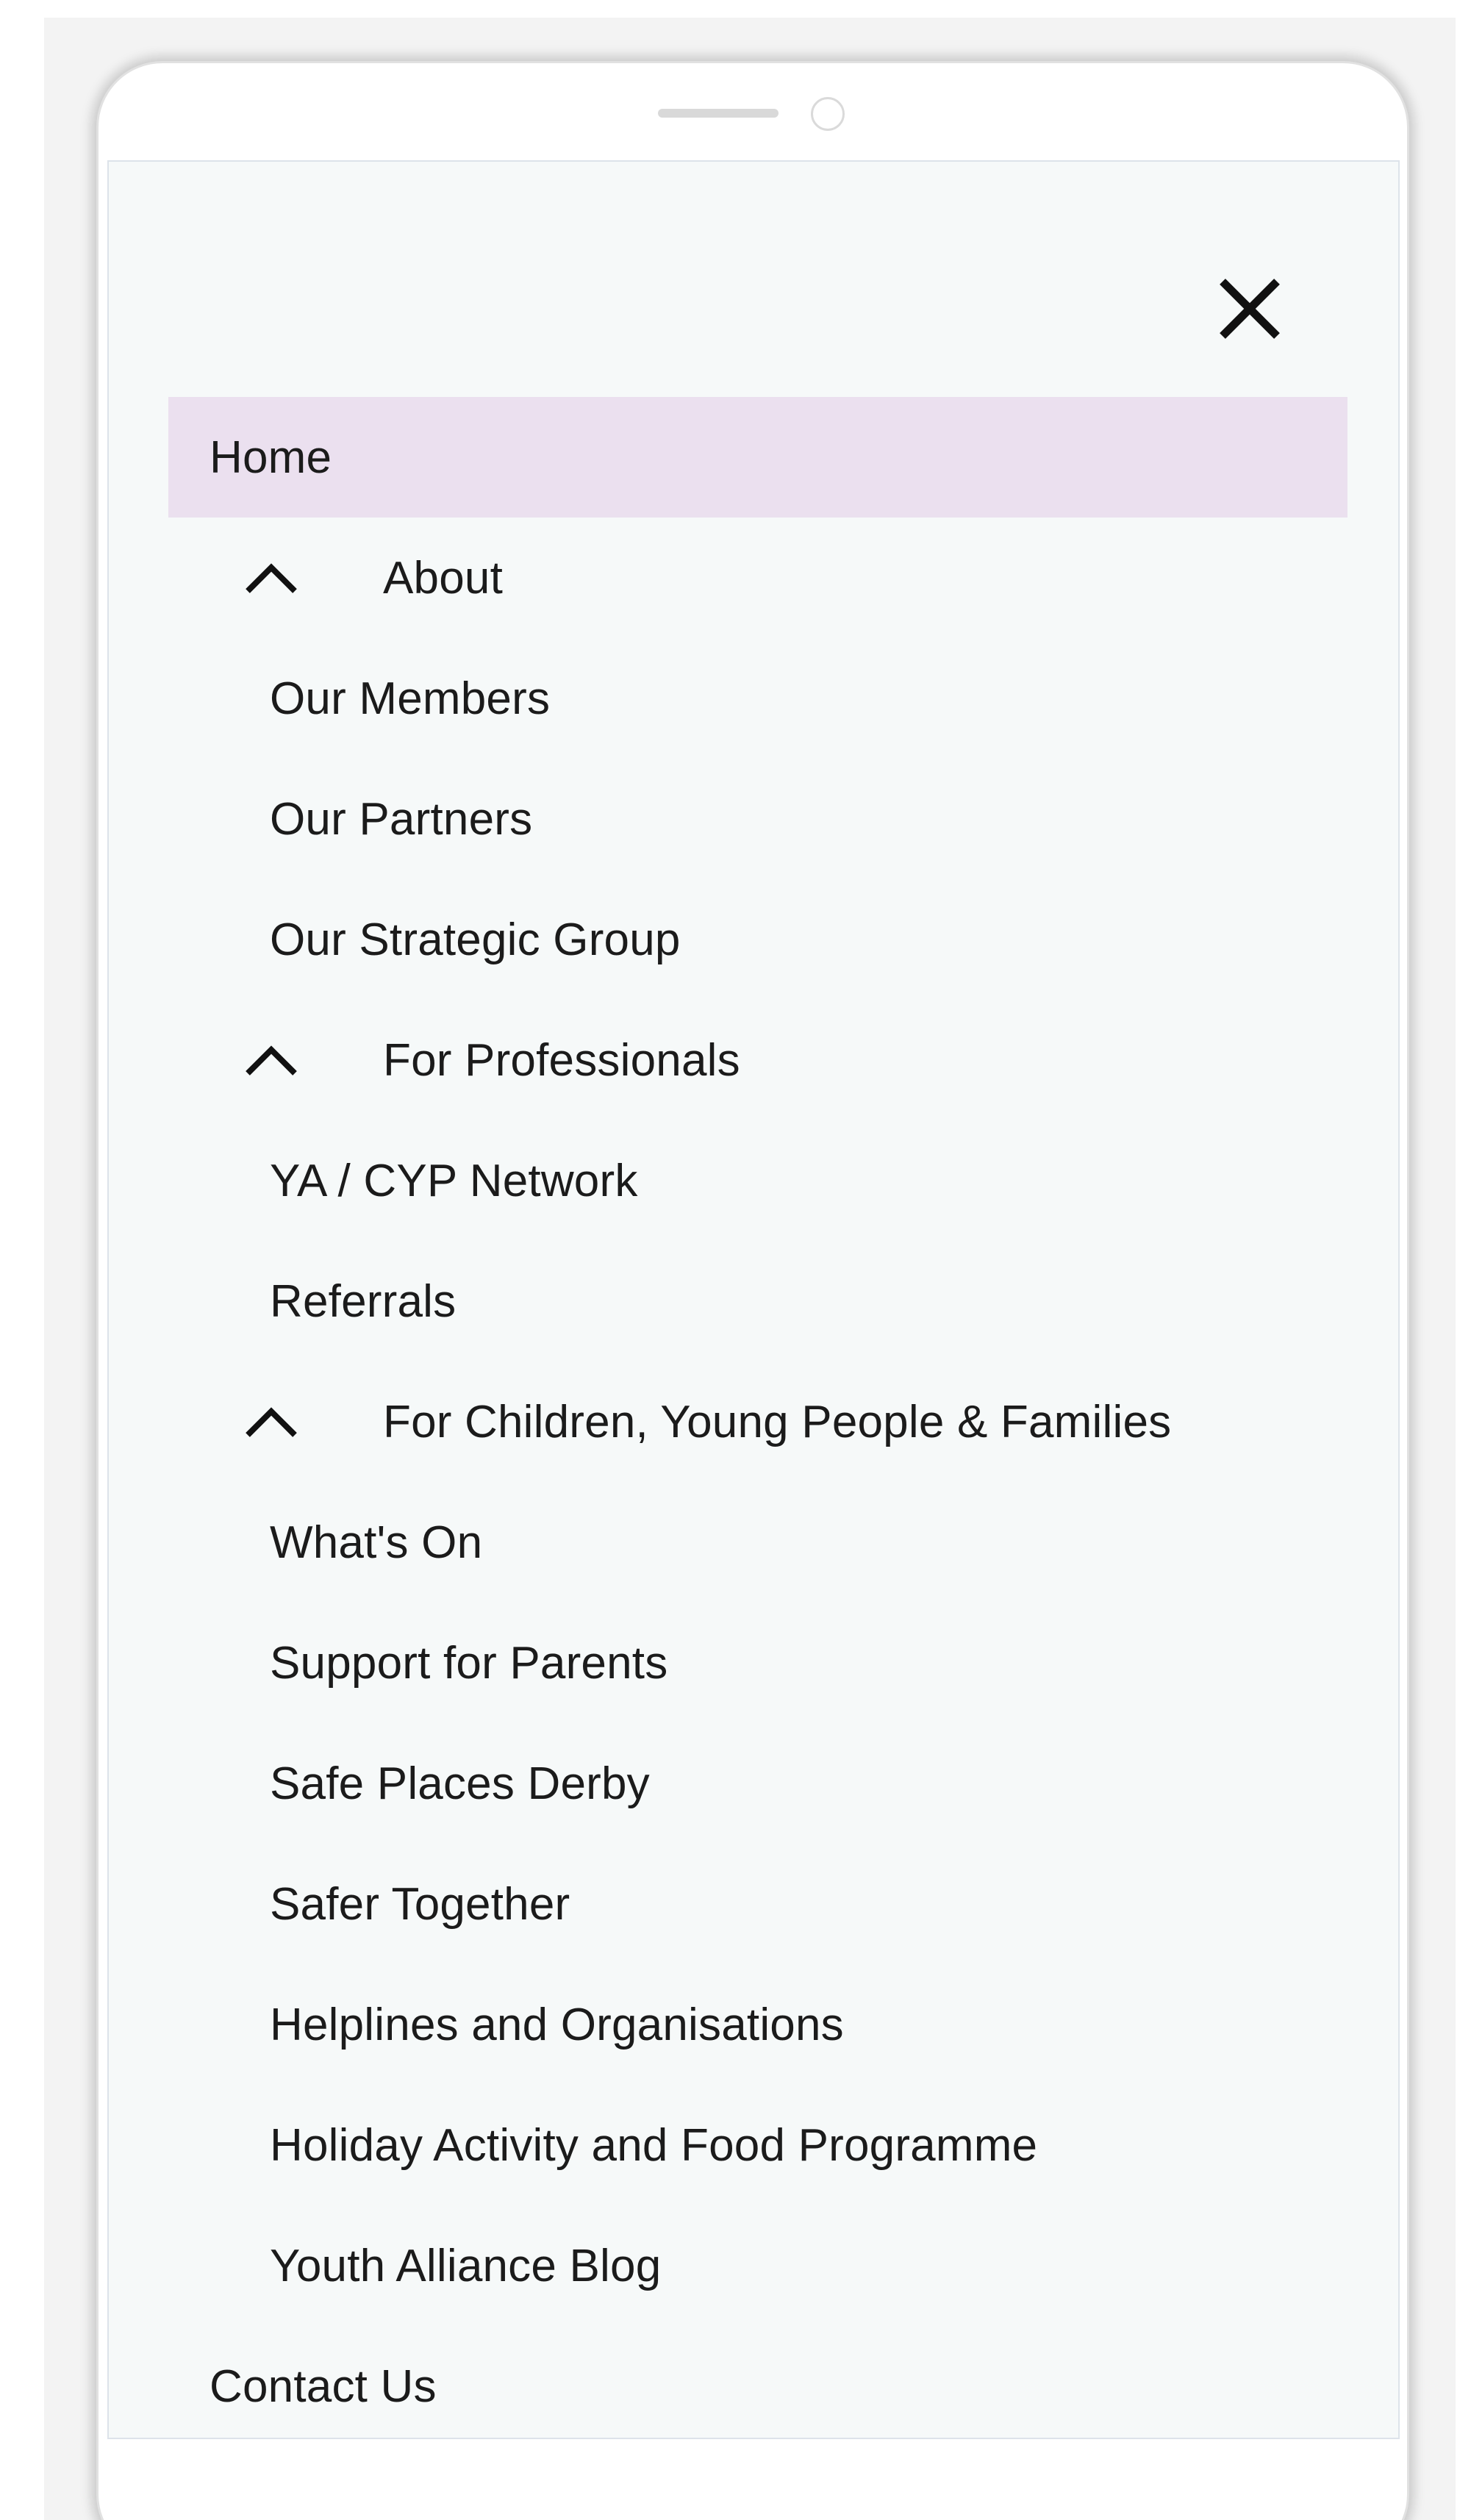 The width and height of the screenshot is (1471, 2520). Describe the element at coordinates (757, 1904) in the screenshot. I see `nav-item-safer-together: Safer Together` at that location.